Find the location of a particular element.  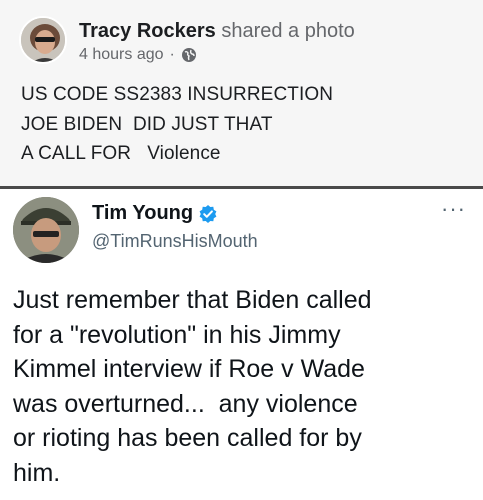

tweet-author-name: Tim Young is located at coordinates (142, 213).